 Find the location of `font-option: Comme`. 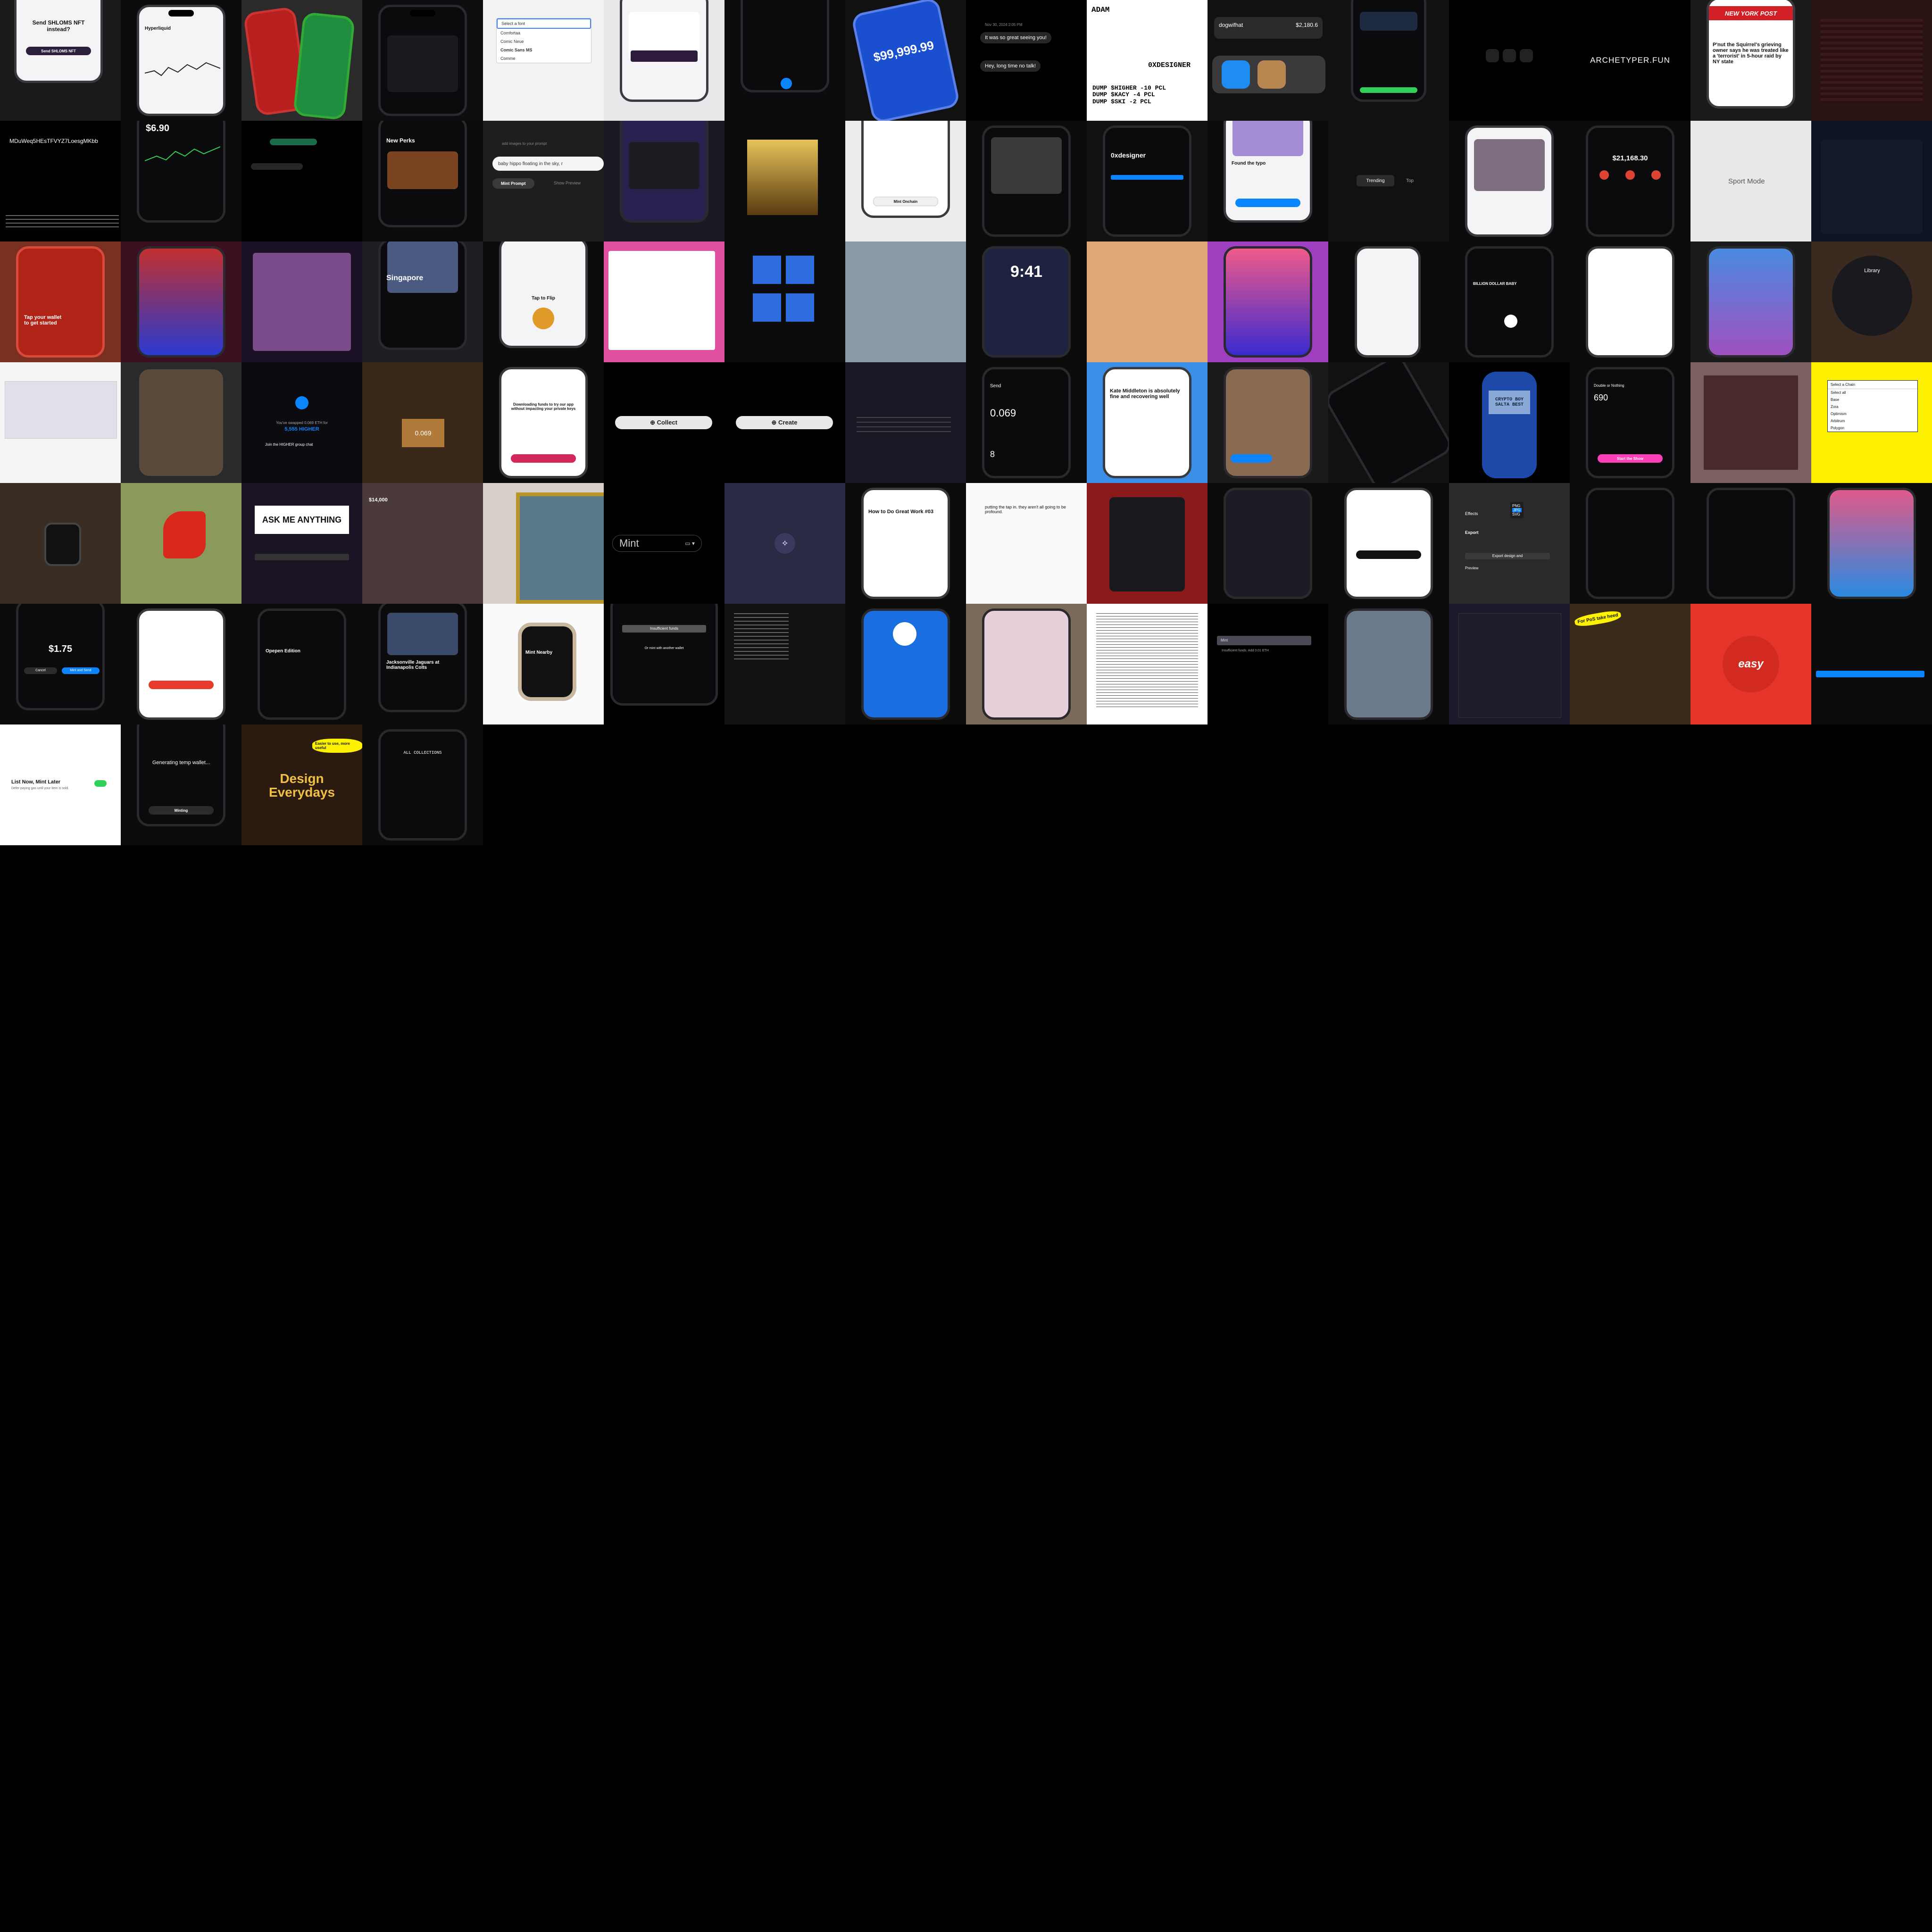

font-option: Comme is located at coordinates (544, 58).